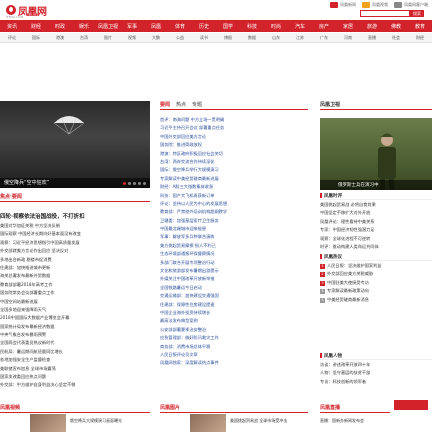 The image size is (432, 432). Describe the element at coordinates (204, 38) in the screenshot. I see `subnav-item: 读书` at that location.